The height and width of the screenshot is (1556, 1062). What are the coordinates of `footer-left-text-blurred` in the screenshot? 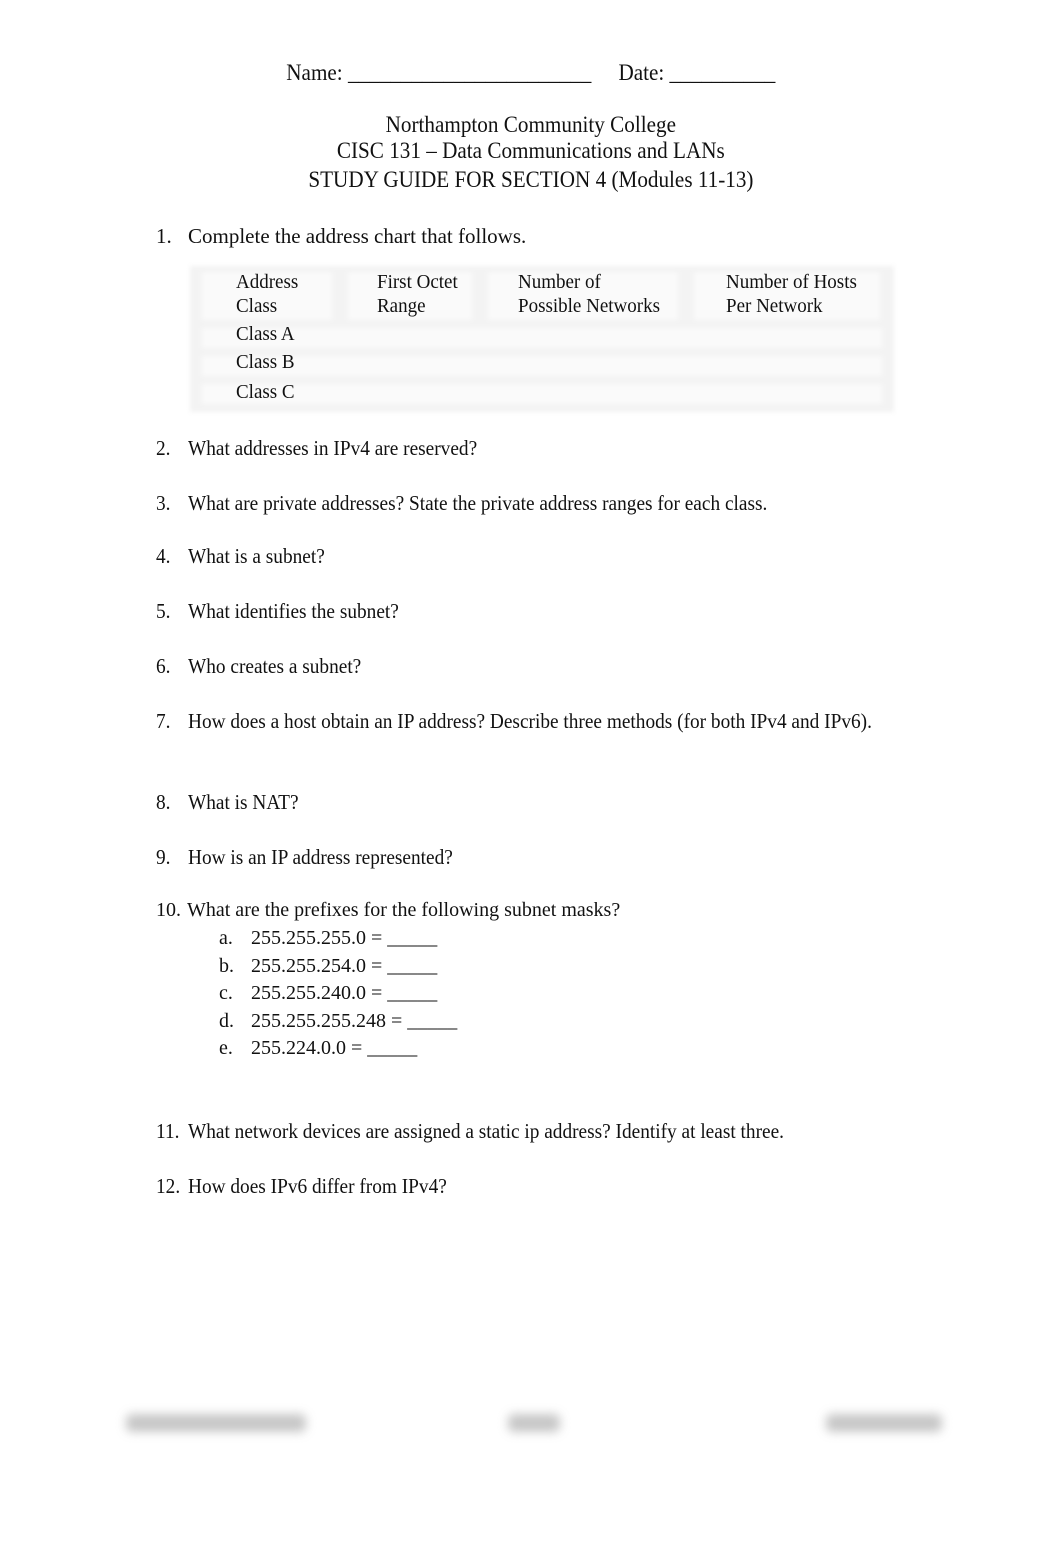 It's located at (216, 1423).